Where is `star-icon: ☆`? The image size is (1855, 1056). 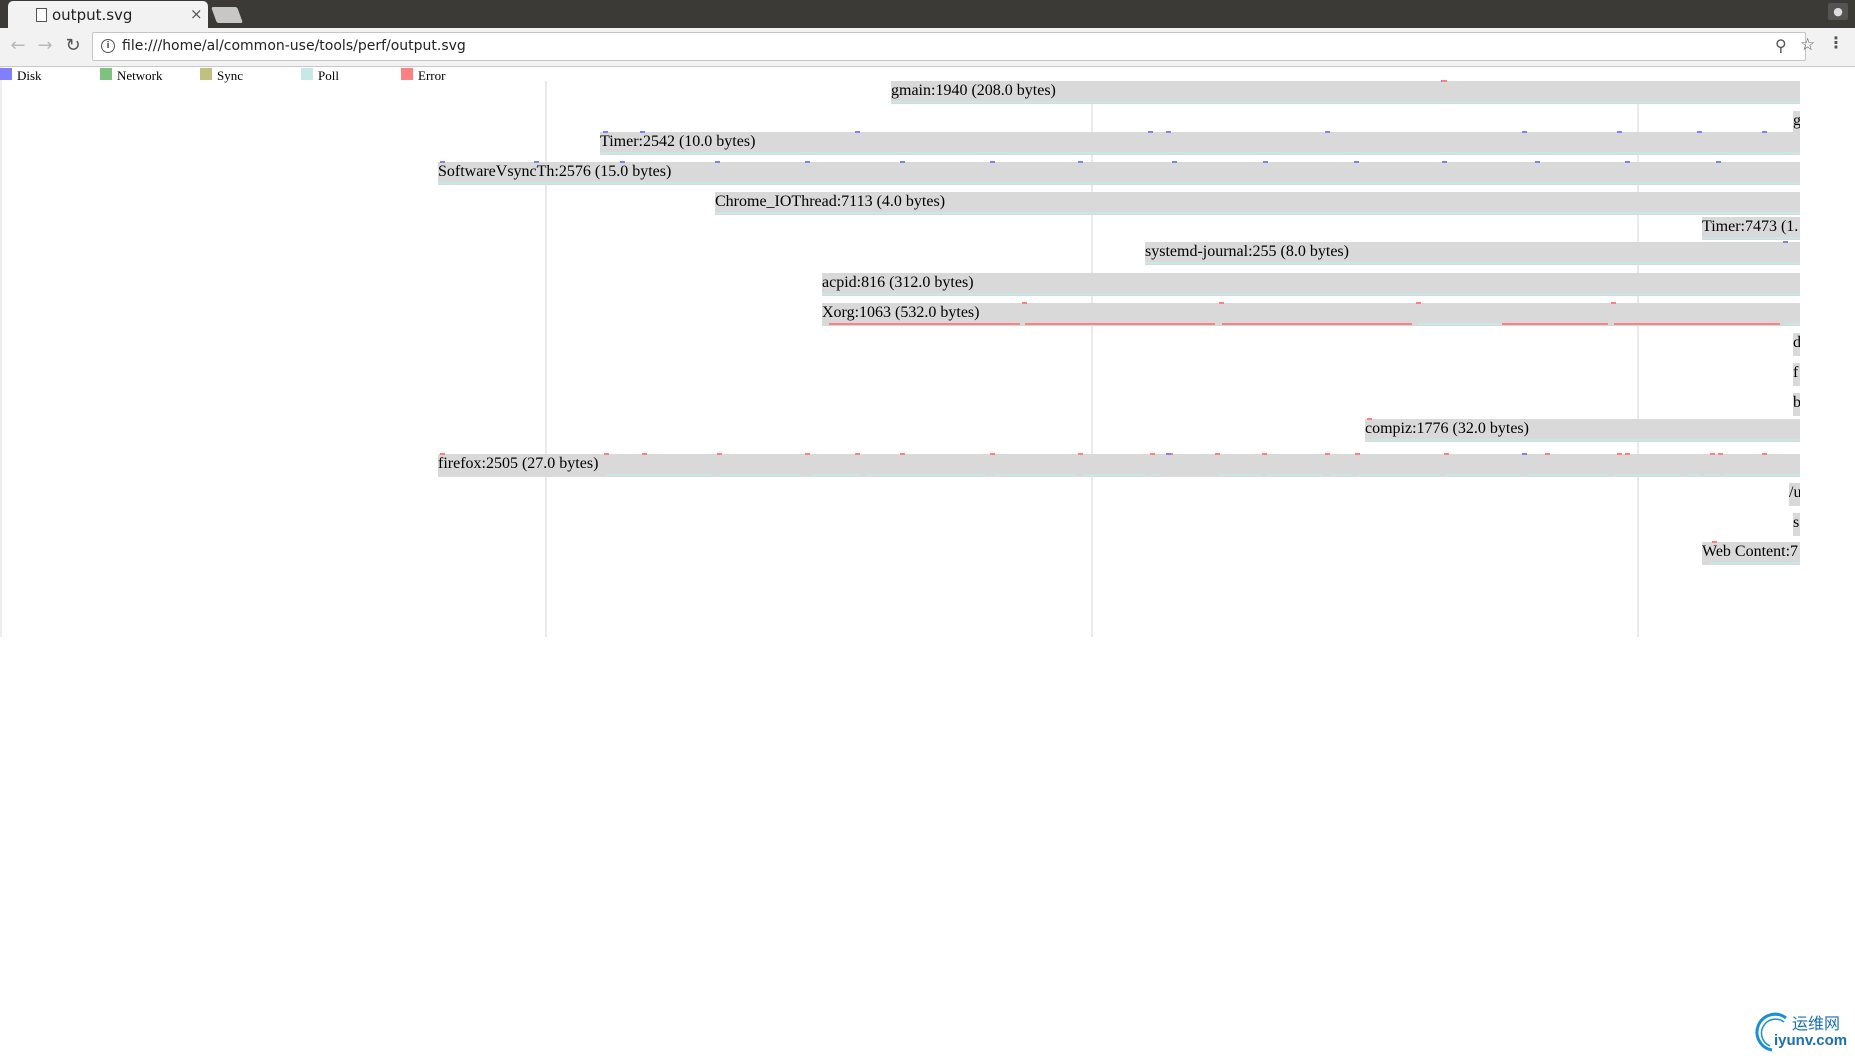
star-icon: ☆ is located at coordinates (1807, 45).